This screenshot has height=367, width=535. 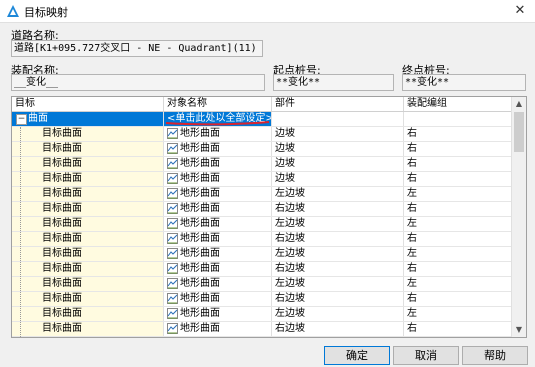 I want to click on scroll-up-icon: ▲, so click(x=519, y=104).